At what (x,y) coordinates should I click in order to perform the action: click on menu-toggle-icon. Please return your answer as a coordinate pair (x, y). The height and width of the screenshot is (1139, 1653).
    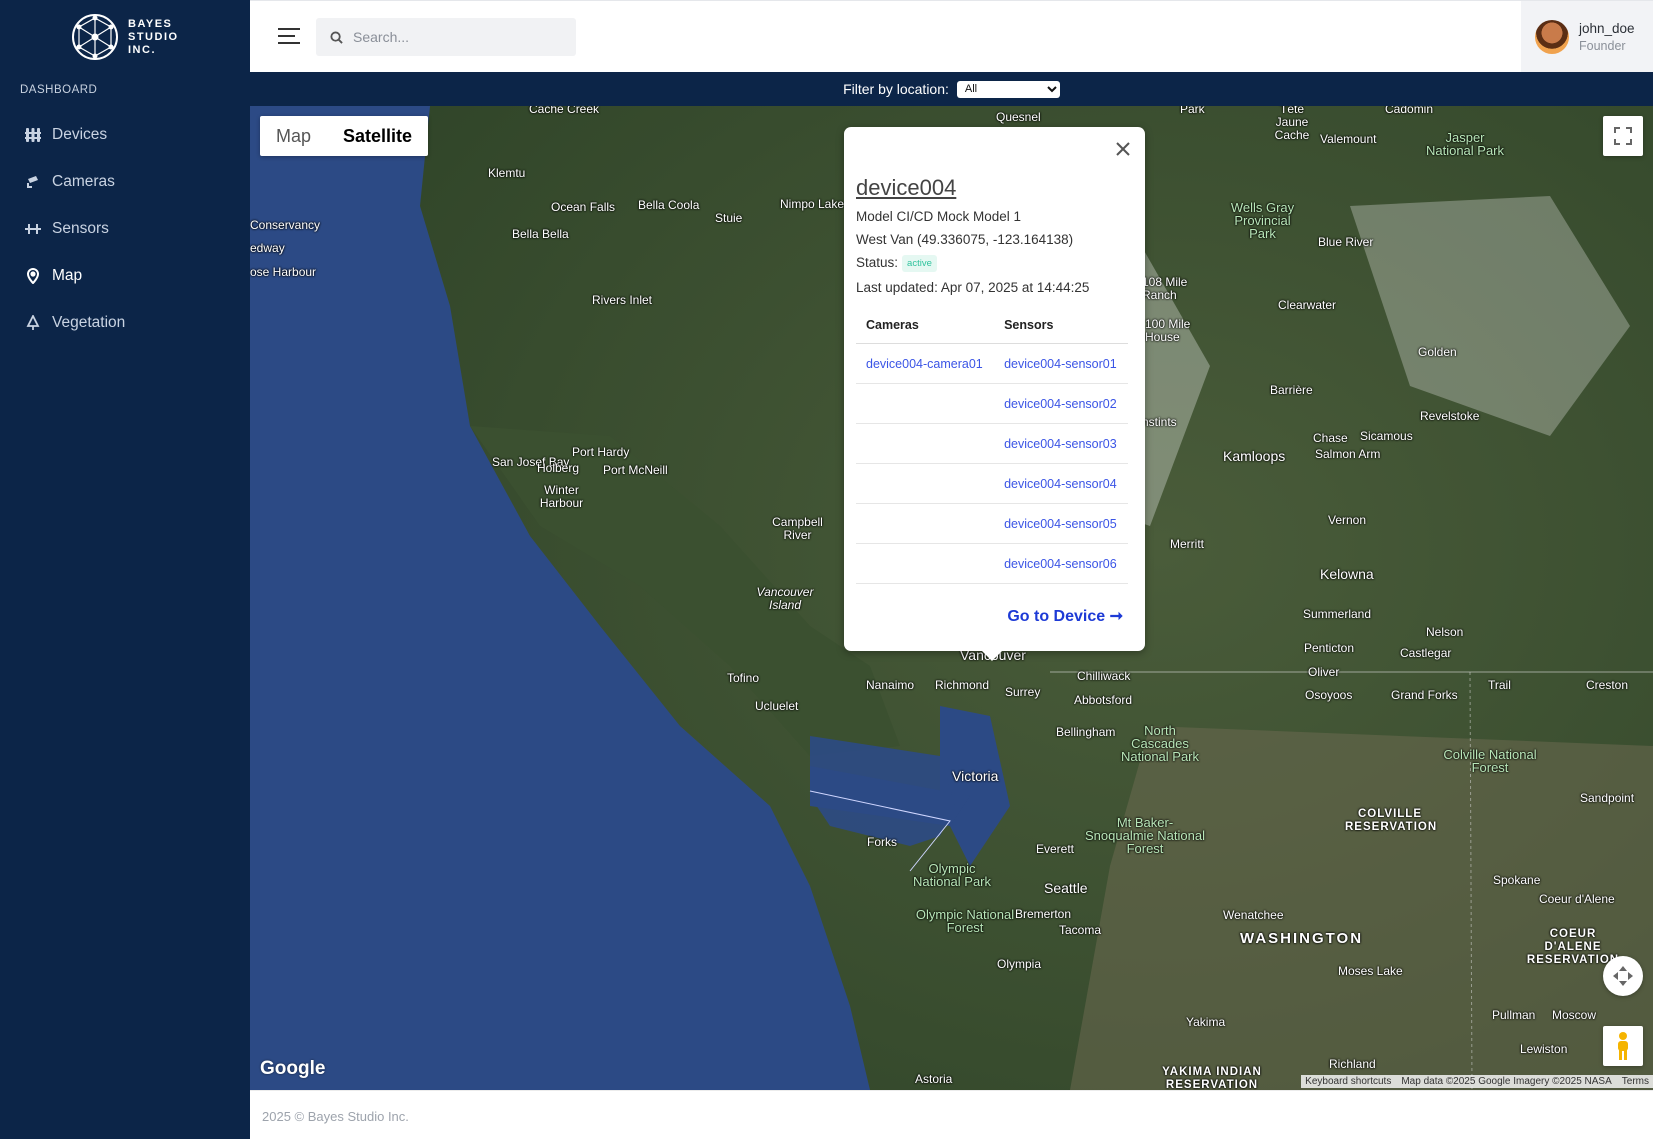
    Looking at the image, I should click on (289, 36).